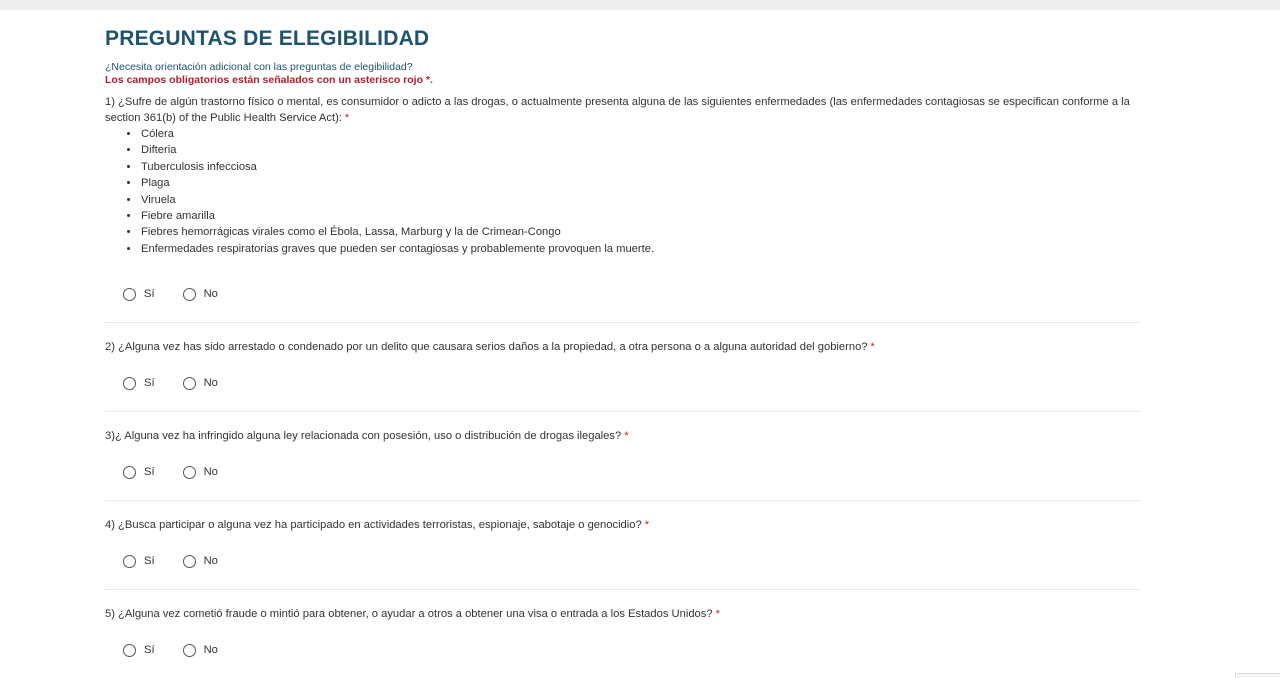 This screenshot has height=678, width=1280. What do you see at coordinates (622, 561) in the screenshot?
I see `question-4-radio-group: Sí No` at bounding box center [622, 561].